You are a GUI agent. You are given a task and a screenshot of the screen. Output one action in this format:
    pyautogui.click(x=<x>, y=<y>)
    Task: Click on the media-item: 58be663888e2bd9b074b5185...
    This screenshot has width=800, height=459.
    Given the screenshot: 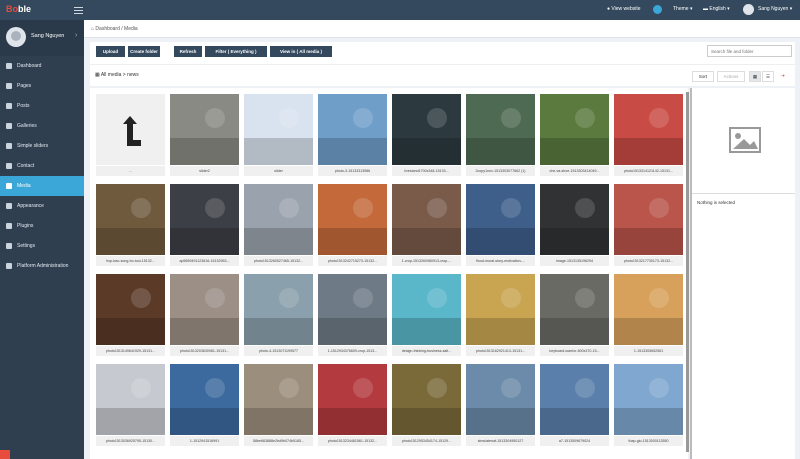 What is the action you would take?
    pyautogui.click(x=278, y=406)
    